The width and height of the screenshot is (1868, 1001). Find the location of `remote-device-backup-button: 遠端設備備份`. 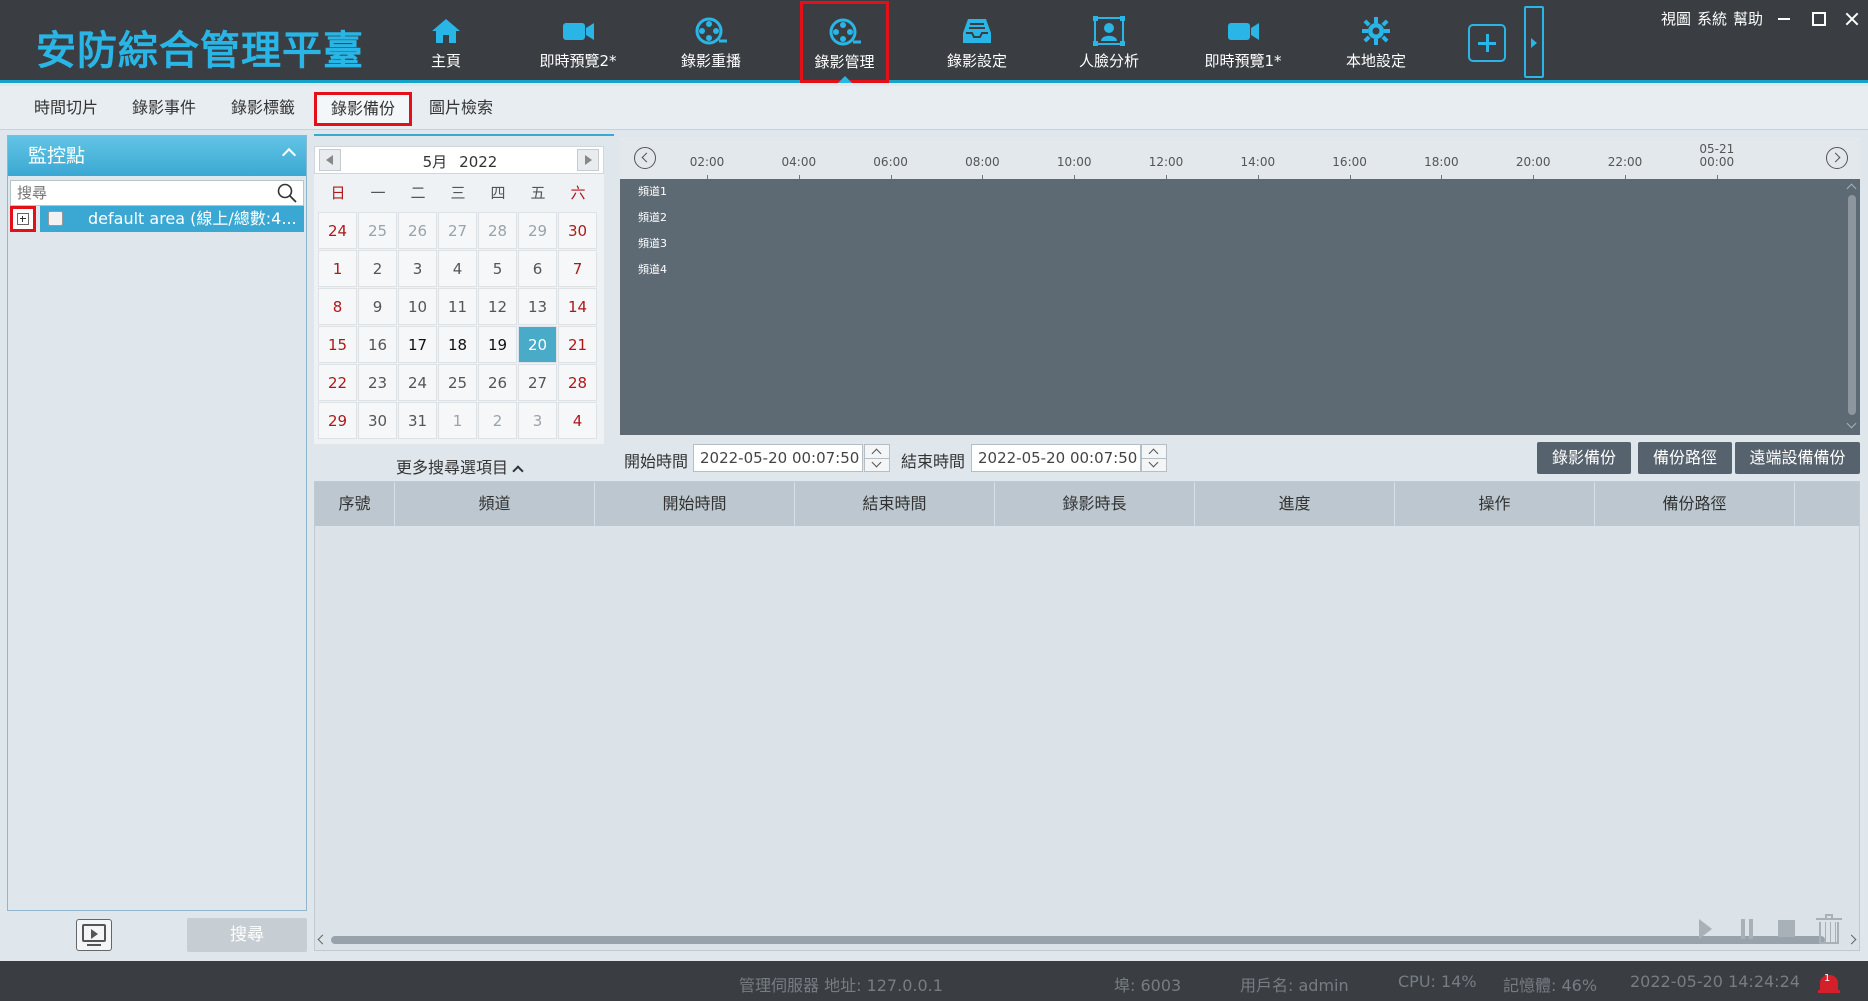

remote-device-backup-button: 遠端設備備份 is located at coordinates (1797, 458).